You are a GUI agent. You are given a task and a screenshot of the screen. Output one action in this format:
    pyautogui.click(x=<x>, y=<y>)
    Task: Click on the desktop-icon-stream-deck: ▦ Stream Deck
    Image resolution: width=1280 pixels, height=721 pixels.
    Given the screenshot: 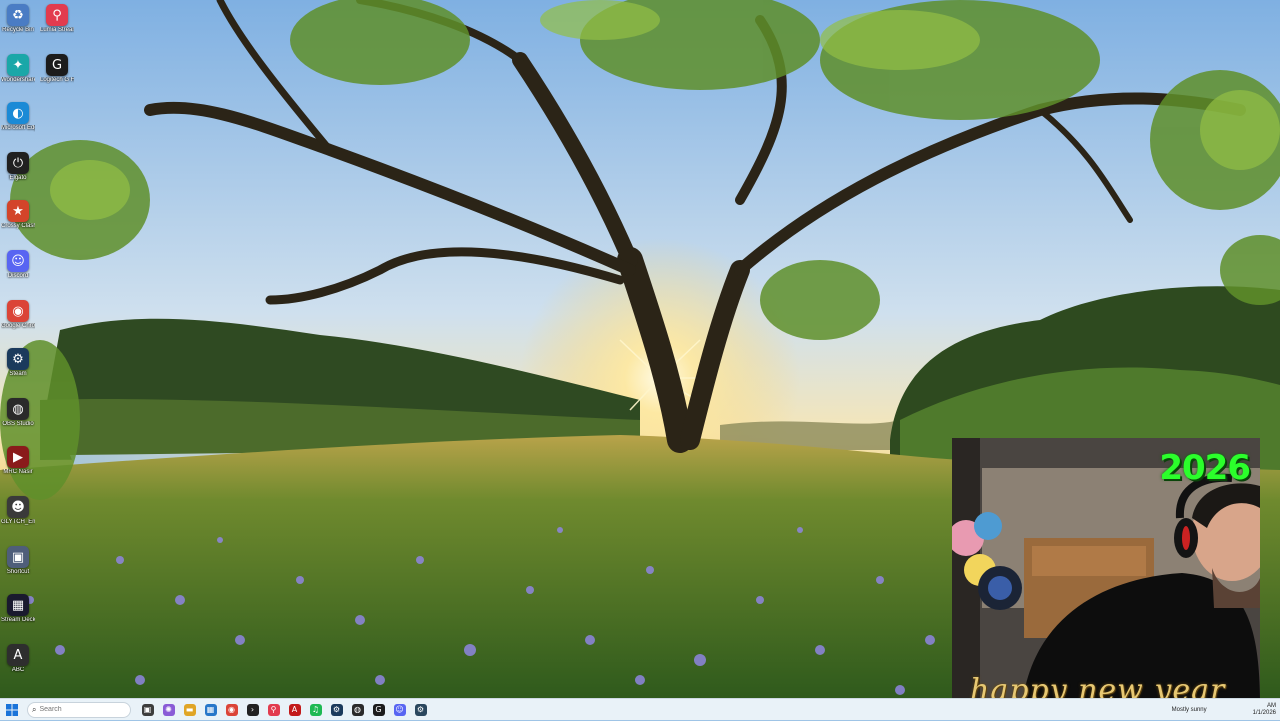 What is the action you would take?
    pyautogui.click(x=18, y=616)
    